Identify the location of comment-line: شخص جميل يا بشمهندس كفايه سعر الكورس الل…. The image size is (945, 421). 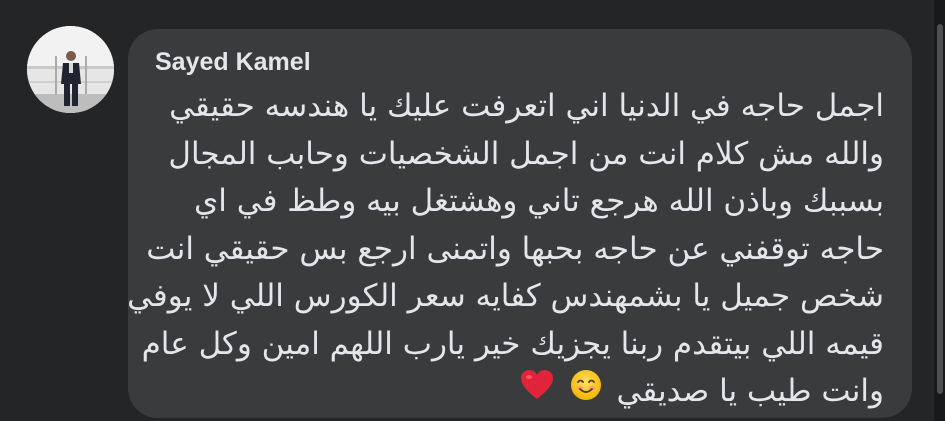
(505, 296).